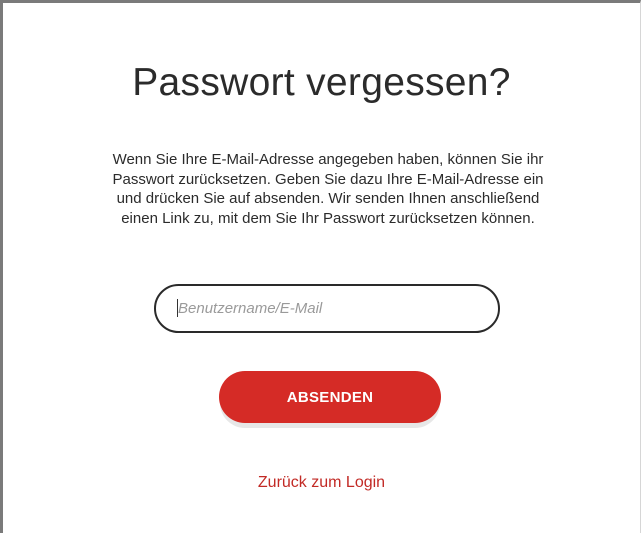 The width and height of the screenshot is (641, 533). What do you see at coordinates (330, 397) in the screenshot?
I see `submit-button: ABSENDEN` at bounding box center [330, 397].